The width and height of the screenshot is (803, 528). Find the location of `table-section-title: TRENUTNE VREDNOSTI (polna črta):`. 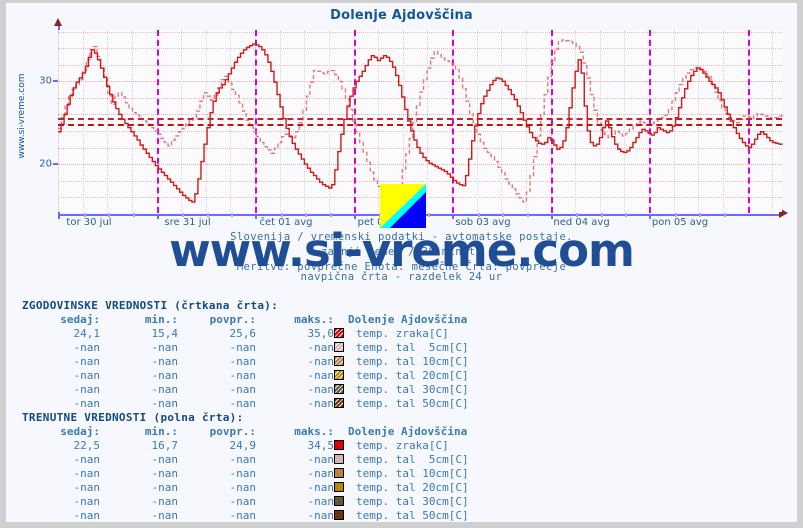

table-section-title: TRENUTNE VREDNOSTI (polna črta): is located at coordinates (133, 417).